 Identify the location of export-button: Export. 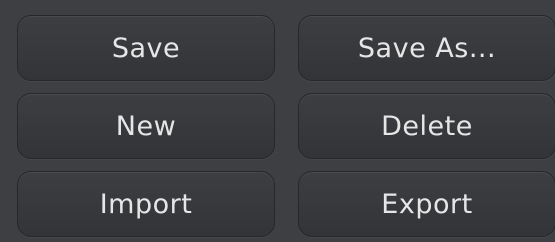
(426, 204).